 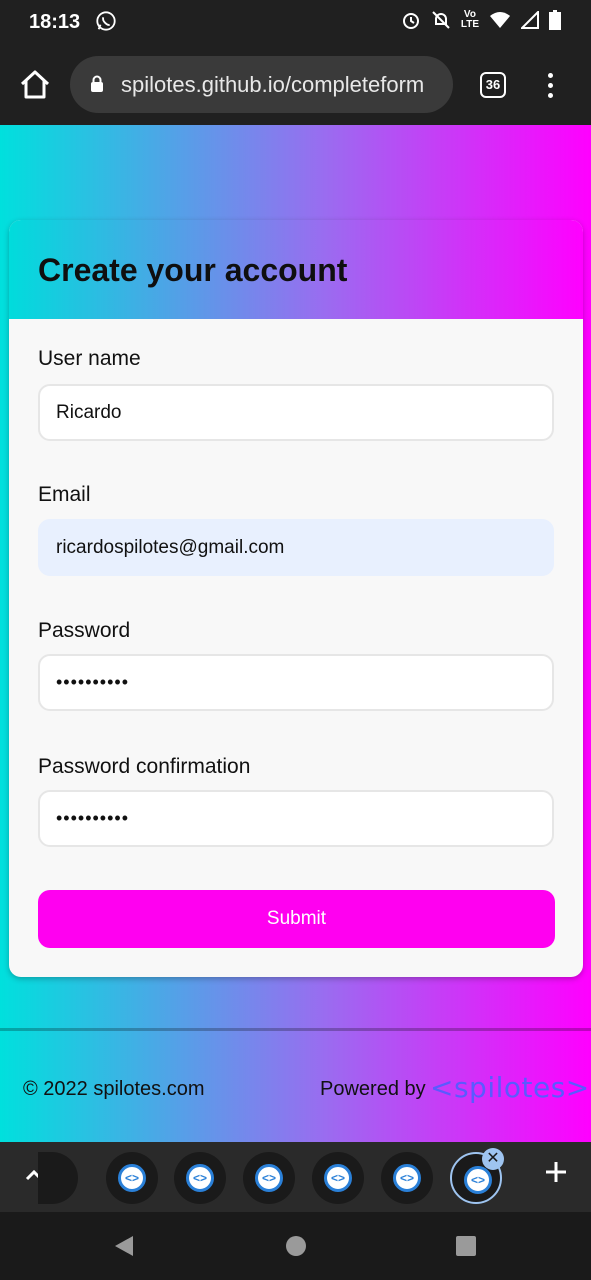 What do you see at coordinates (469, 24) in the screenshot?
I see `volte-bottom-text: LTE` at bounding box center [469, 24].